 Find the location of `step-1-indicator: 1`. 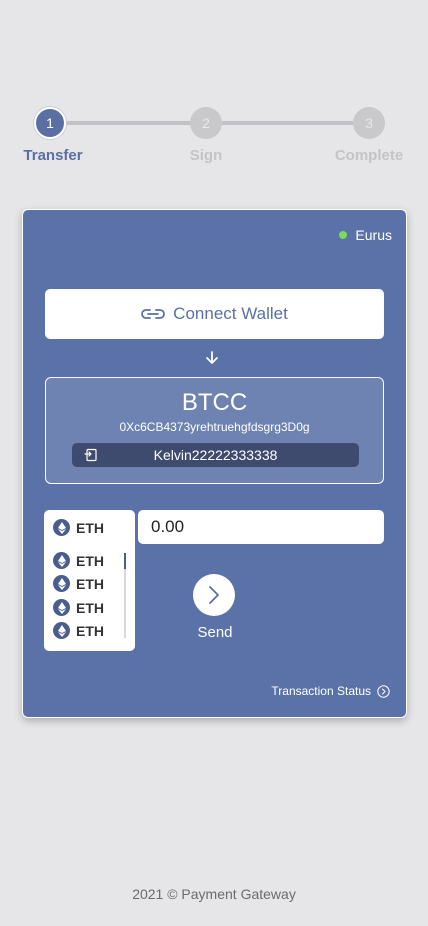

step-1-indicator: 1 is located at coordinates (50, 123).